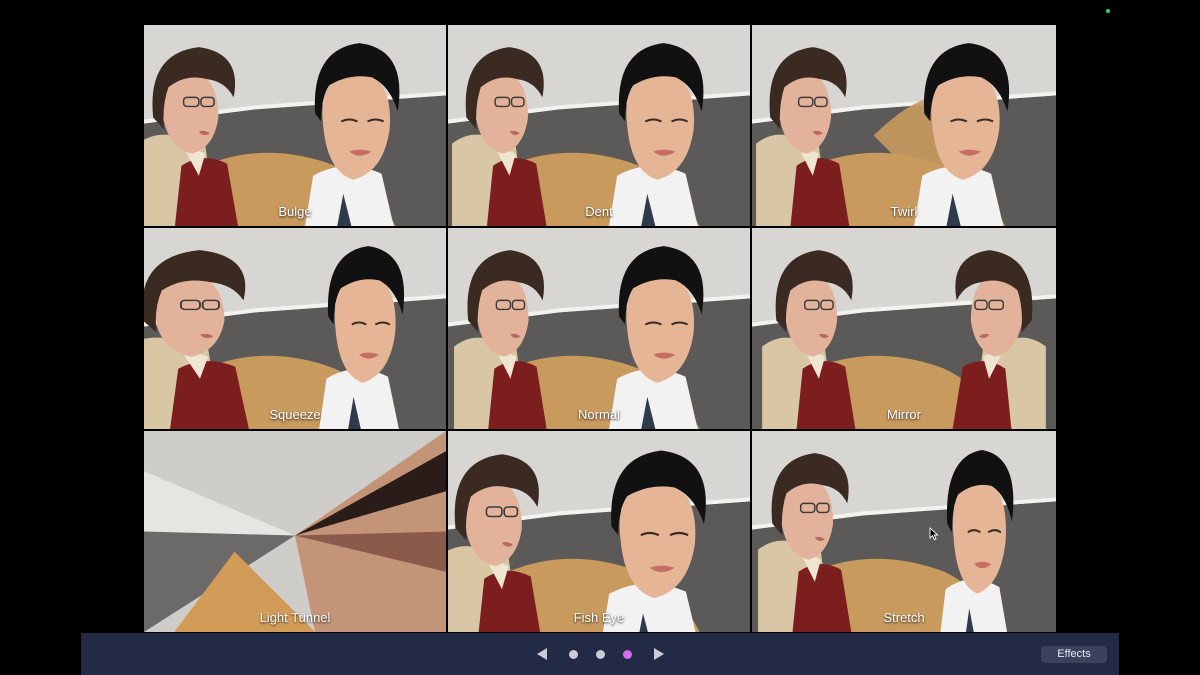 The height and width of the screenshot is (675, 1200). I want to click on effect-tile-mirror: Mirror, so click(904, 328).